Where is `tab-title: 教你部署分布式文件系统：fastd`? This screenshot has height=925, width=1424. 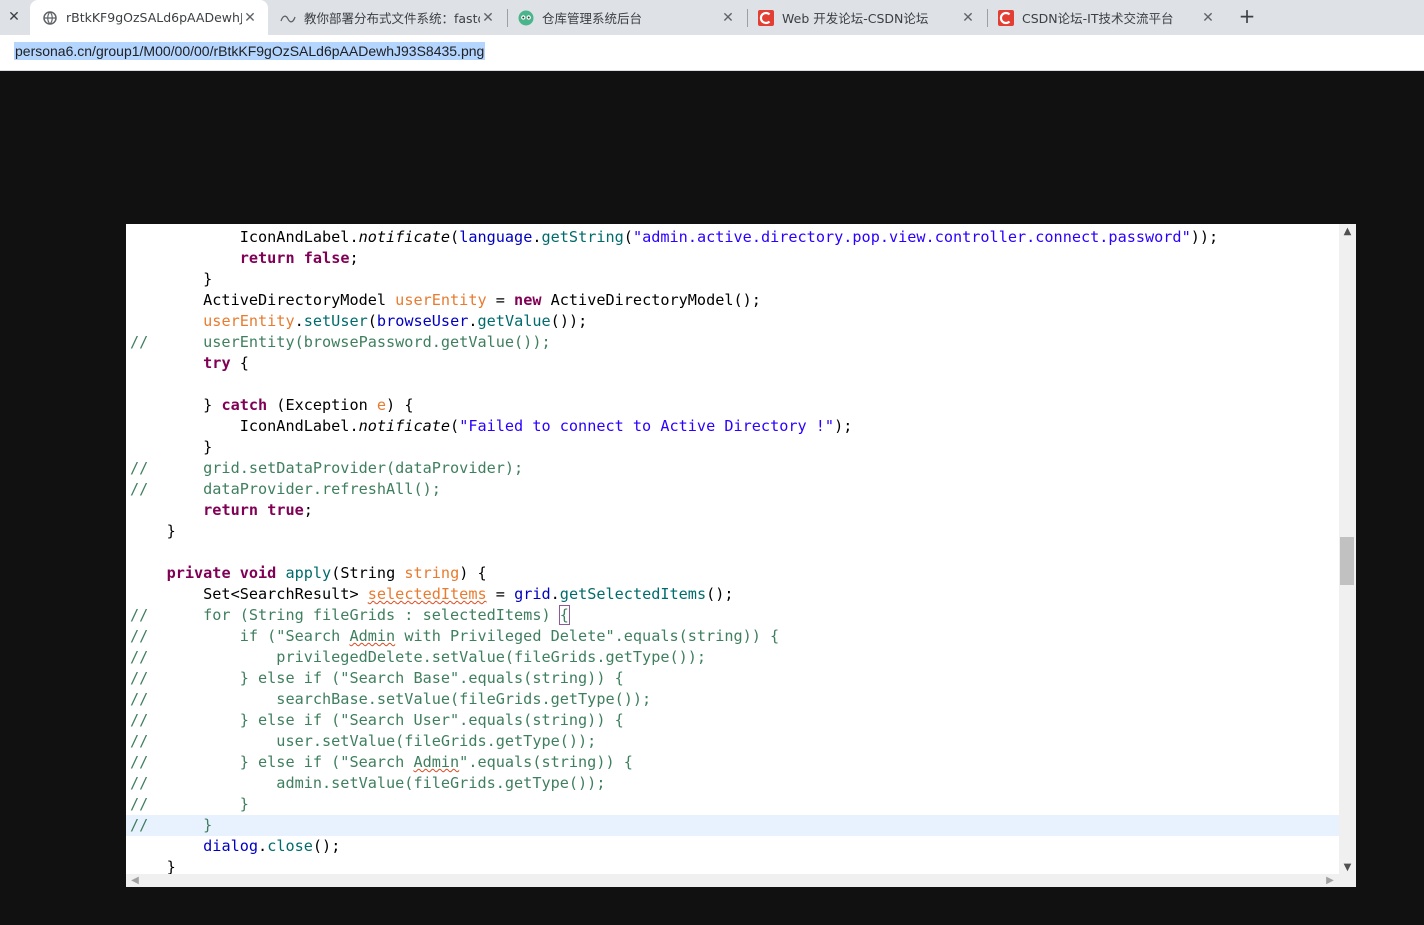
tab-title: 教你部署分布式文件系统：fastd is located at coordinates (392, 18).